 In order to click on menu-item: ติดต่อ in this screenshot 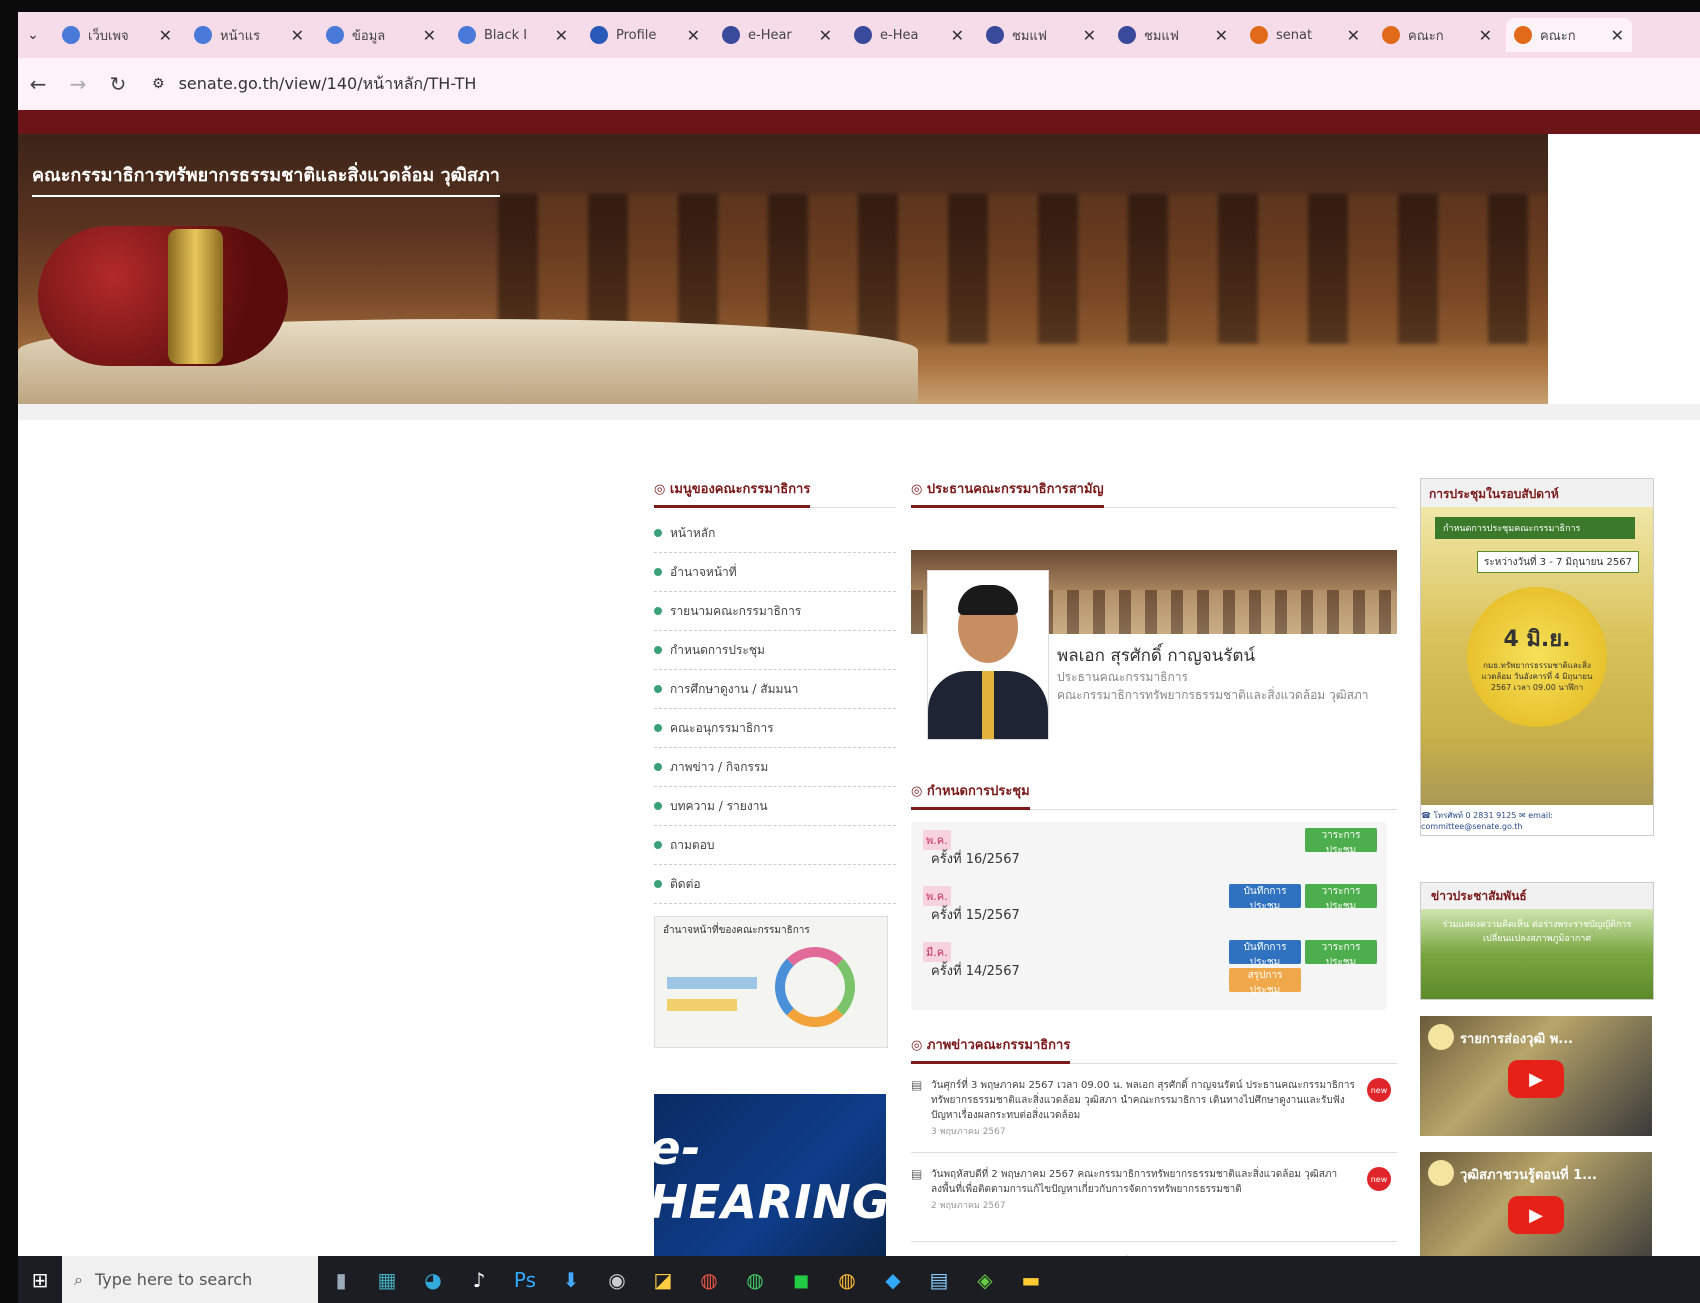, I will do `click(775, 884)`.